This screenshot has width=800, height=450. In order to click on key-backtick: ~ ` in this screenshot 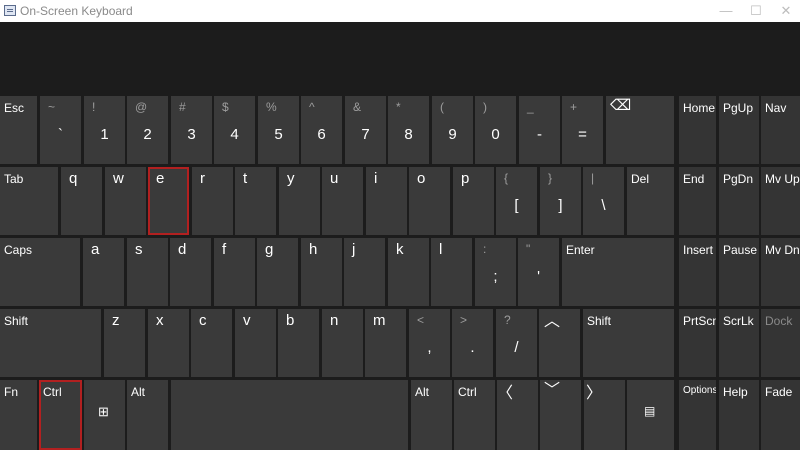, I will do `click(60, 130)`.